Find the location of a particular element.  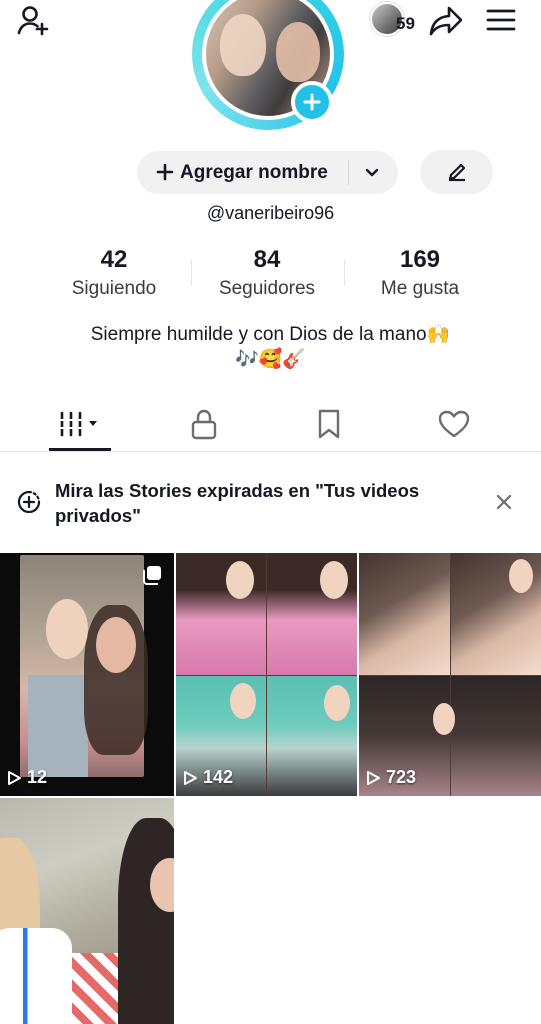

stat-followers: 84 Seguidores is located at coordinates (267, 273).